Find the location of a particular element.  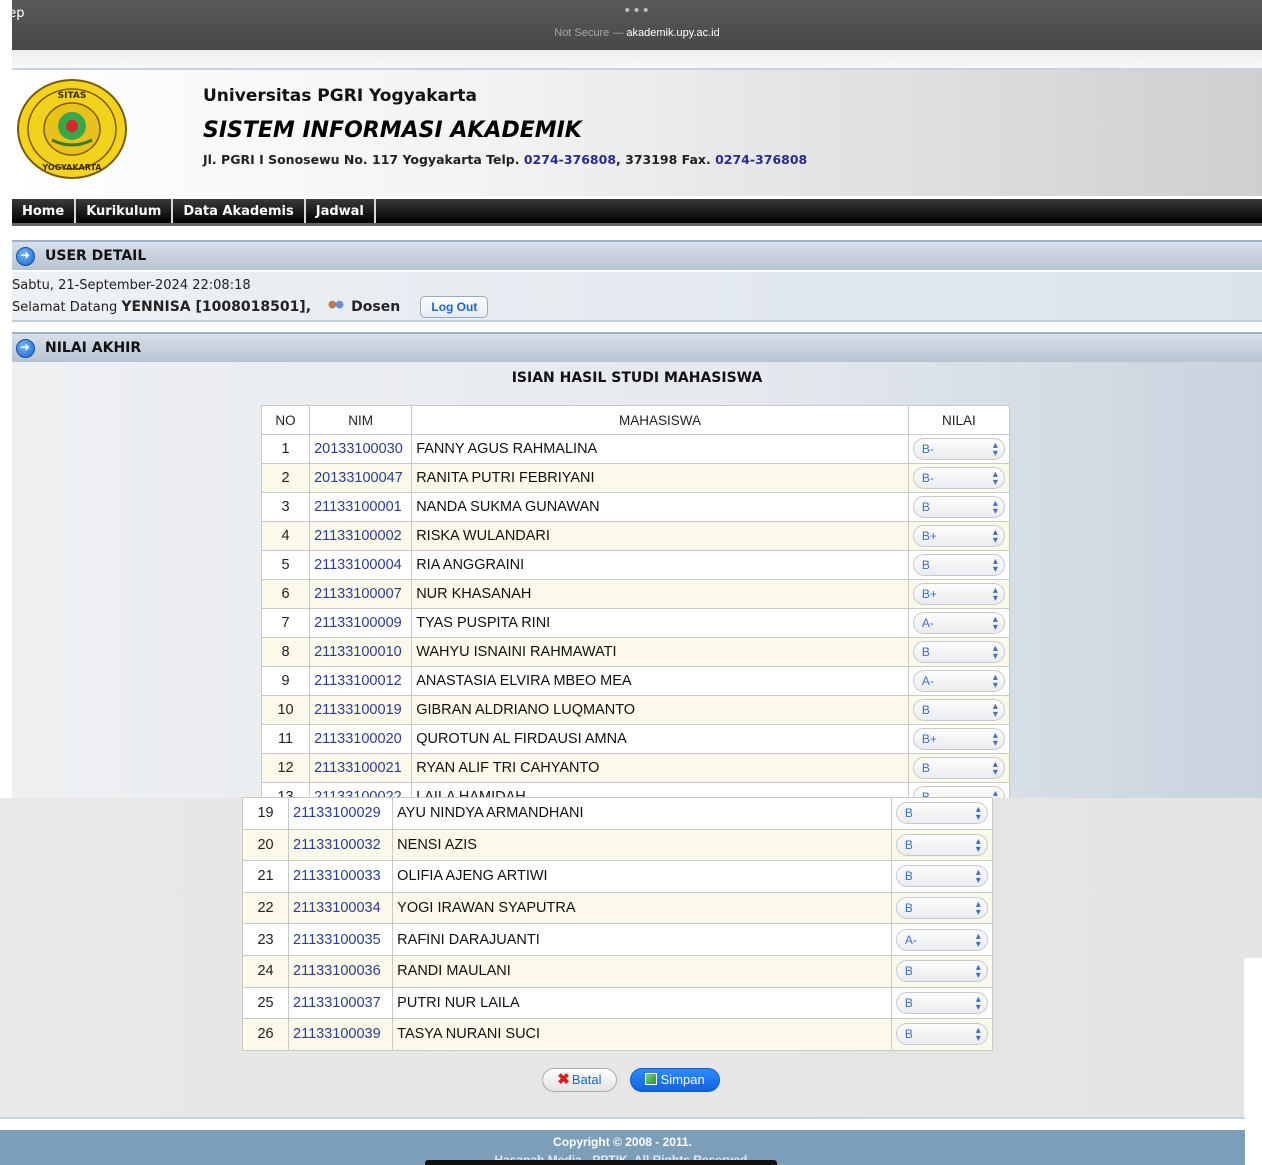

nim-link: 21133100009 is located at coordinates (358, 623).